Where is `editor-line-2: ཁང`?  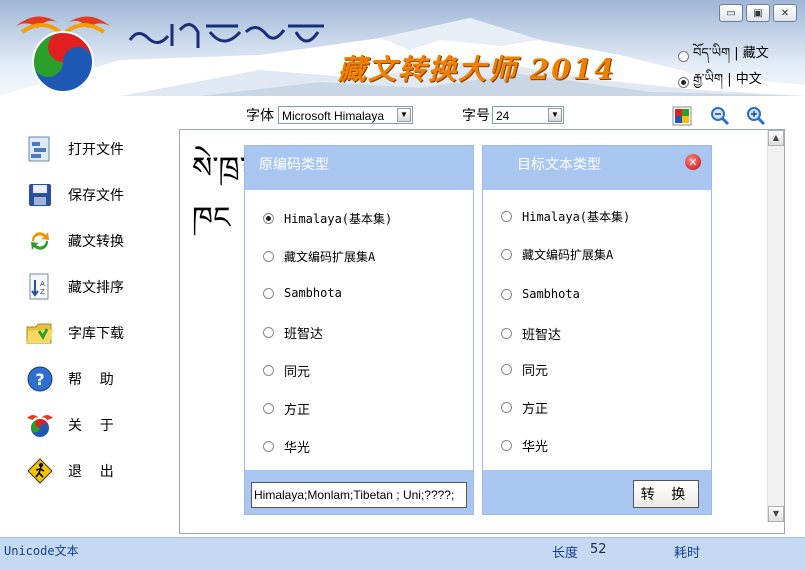 editor-line-2: ཁང is located at coordinates (211, 218).